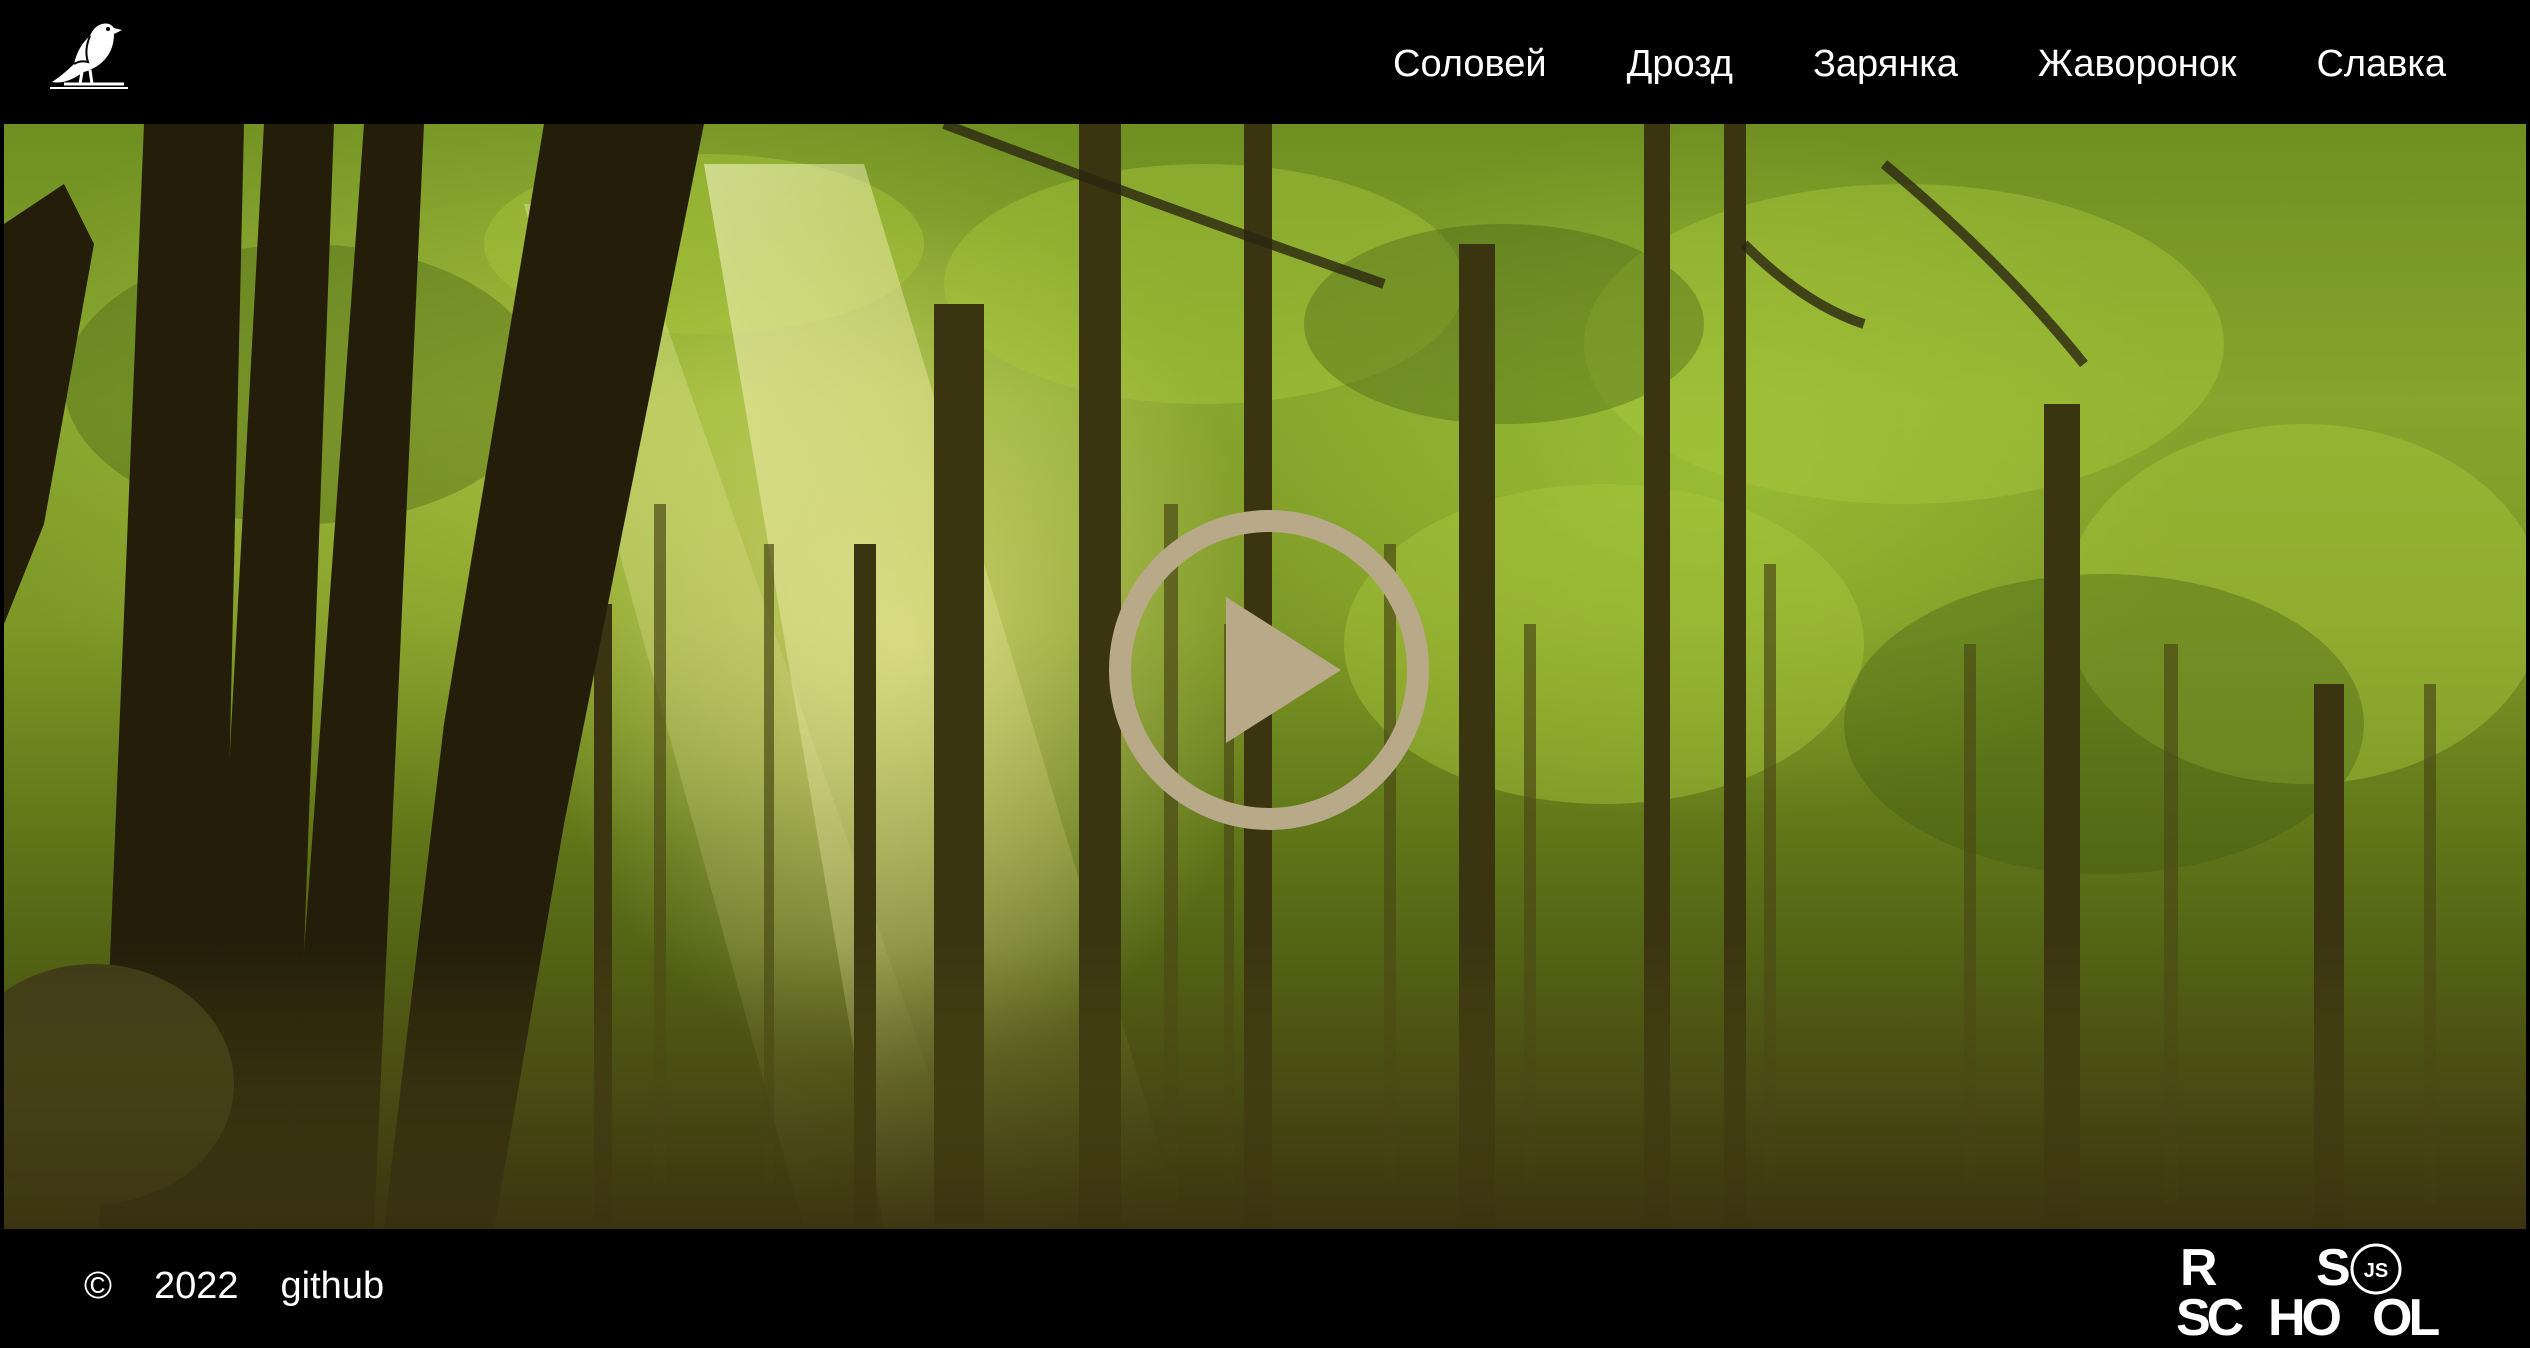 The height and width of the screenshot is (1348, 2530). Describe the element at coordinates (2376, 1271) in the screenshot. I see `svg-text: JS` at that location.